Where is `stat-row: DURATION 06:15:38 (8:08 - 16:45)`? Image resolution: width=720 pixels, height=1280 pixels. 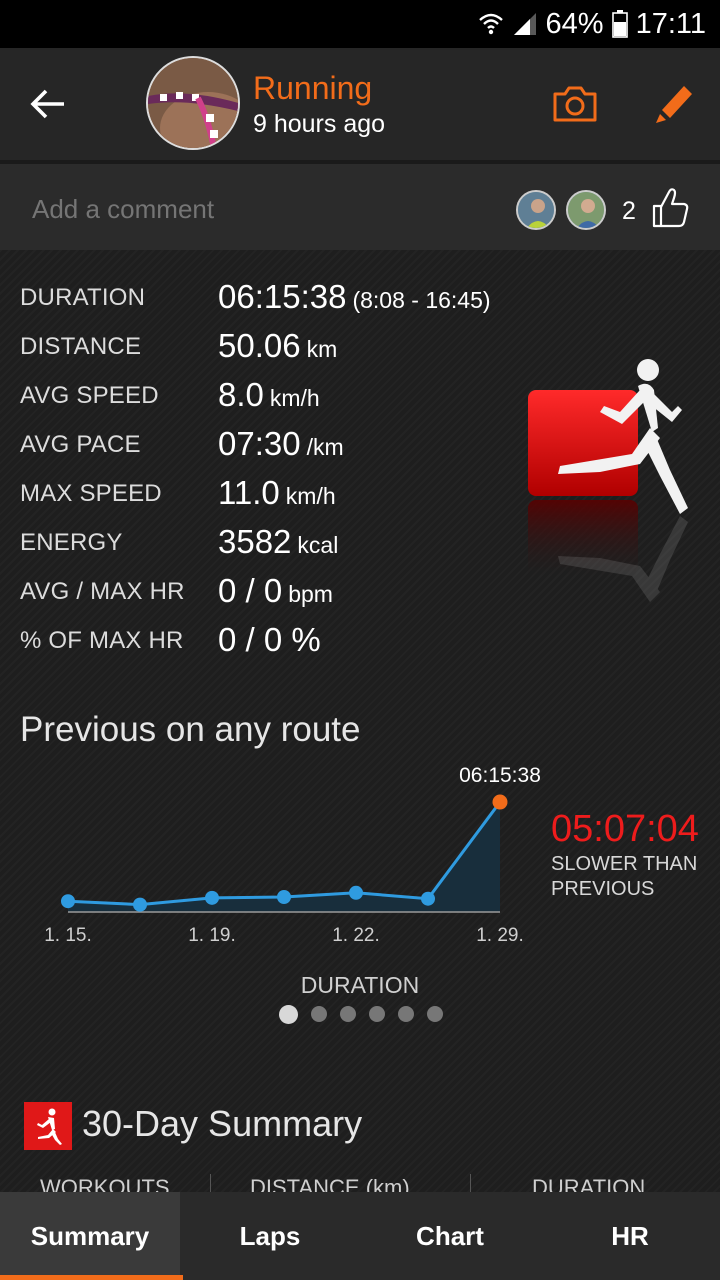 stat-row: DURATION 06:15:38 (8:08 - 16:45) is located at coordinates (260, 296).